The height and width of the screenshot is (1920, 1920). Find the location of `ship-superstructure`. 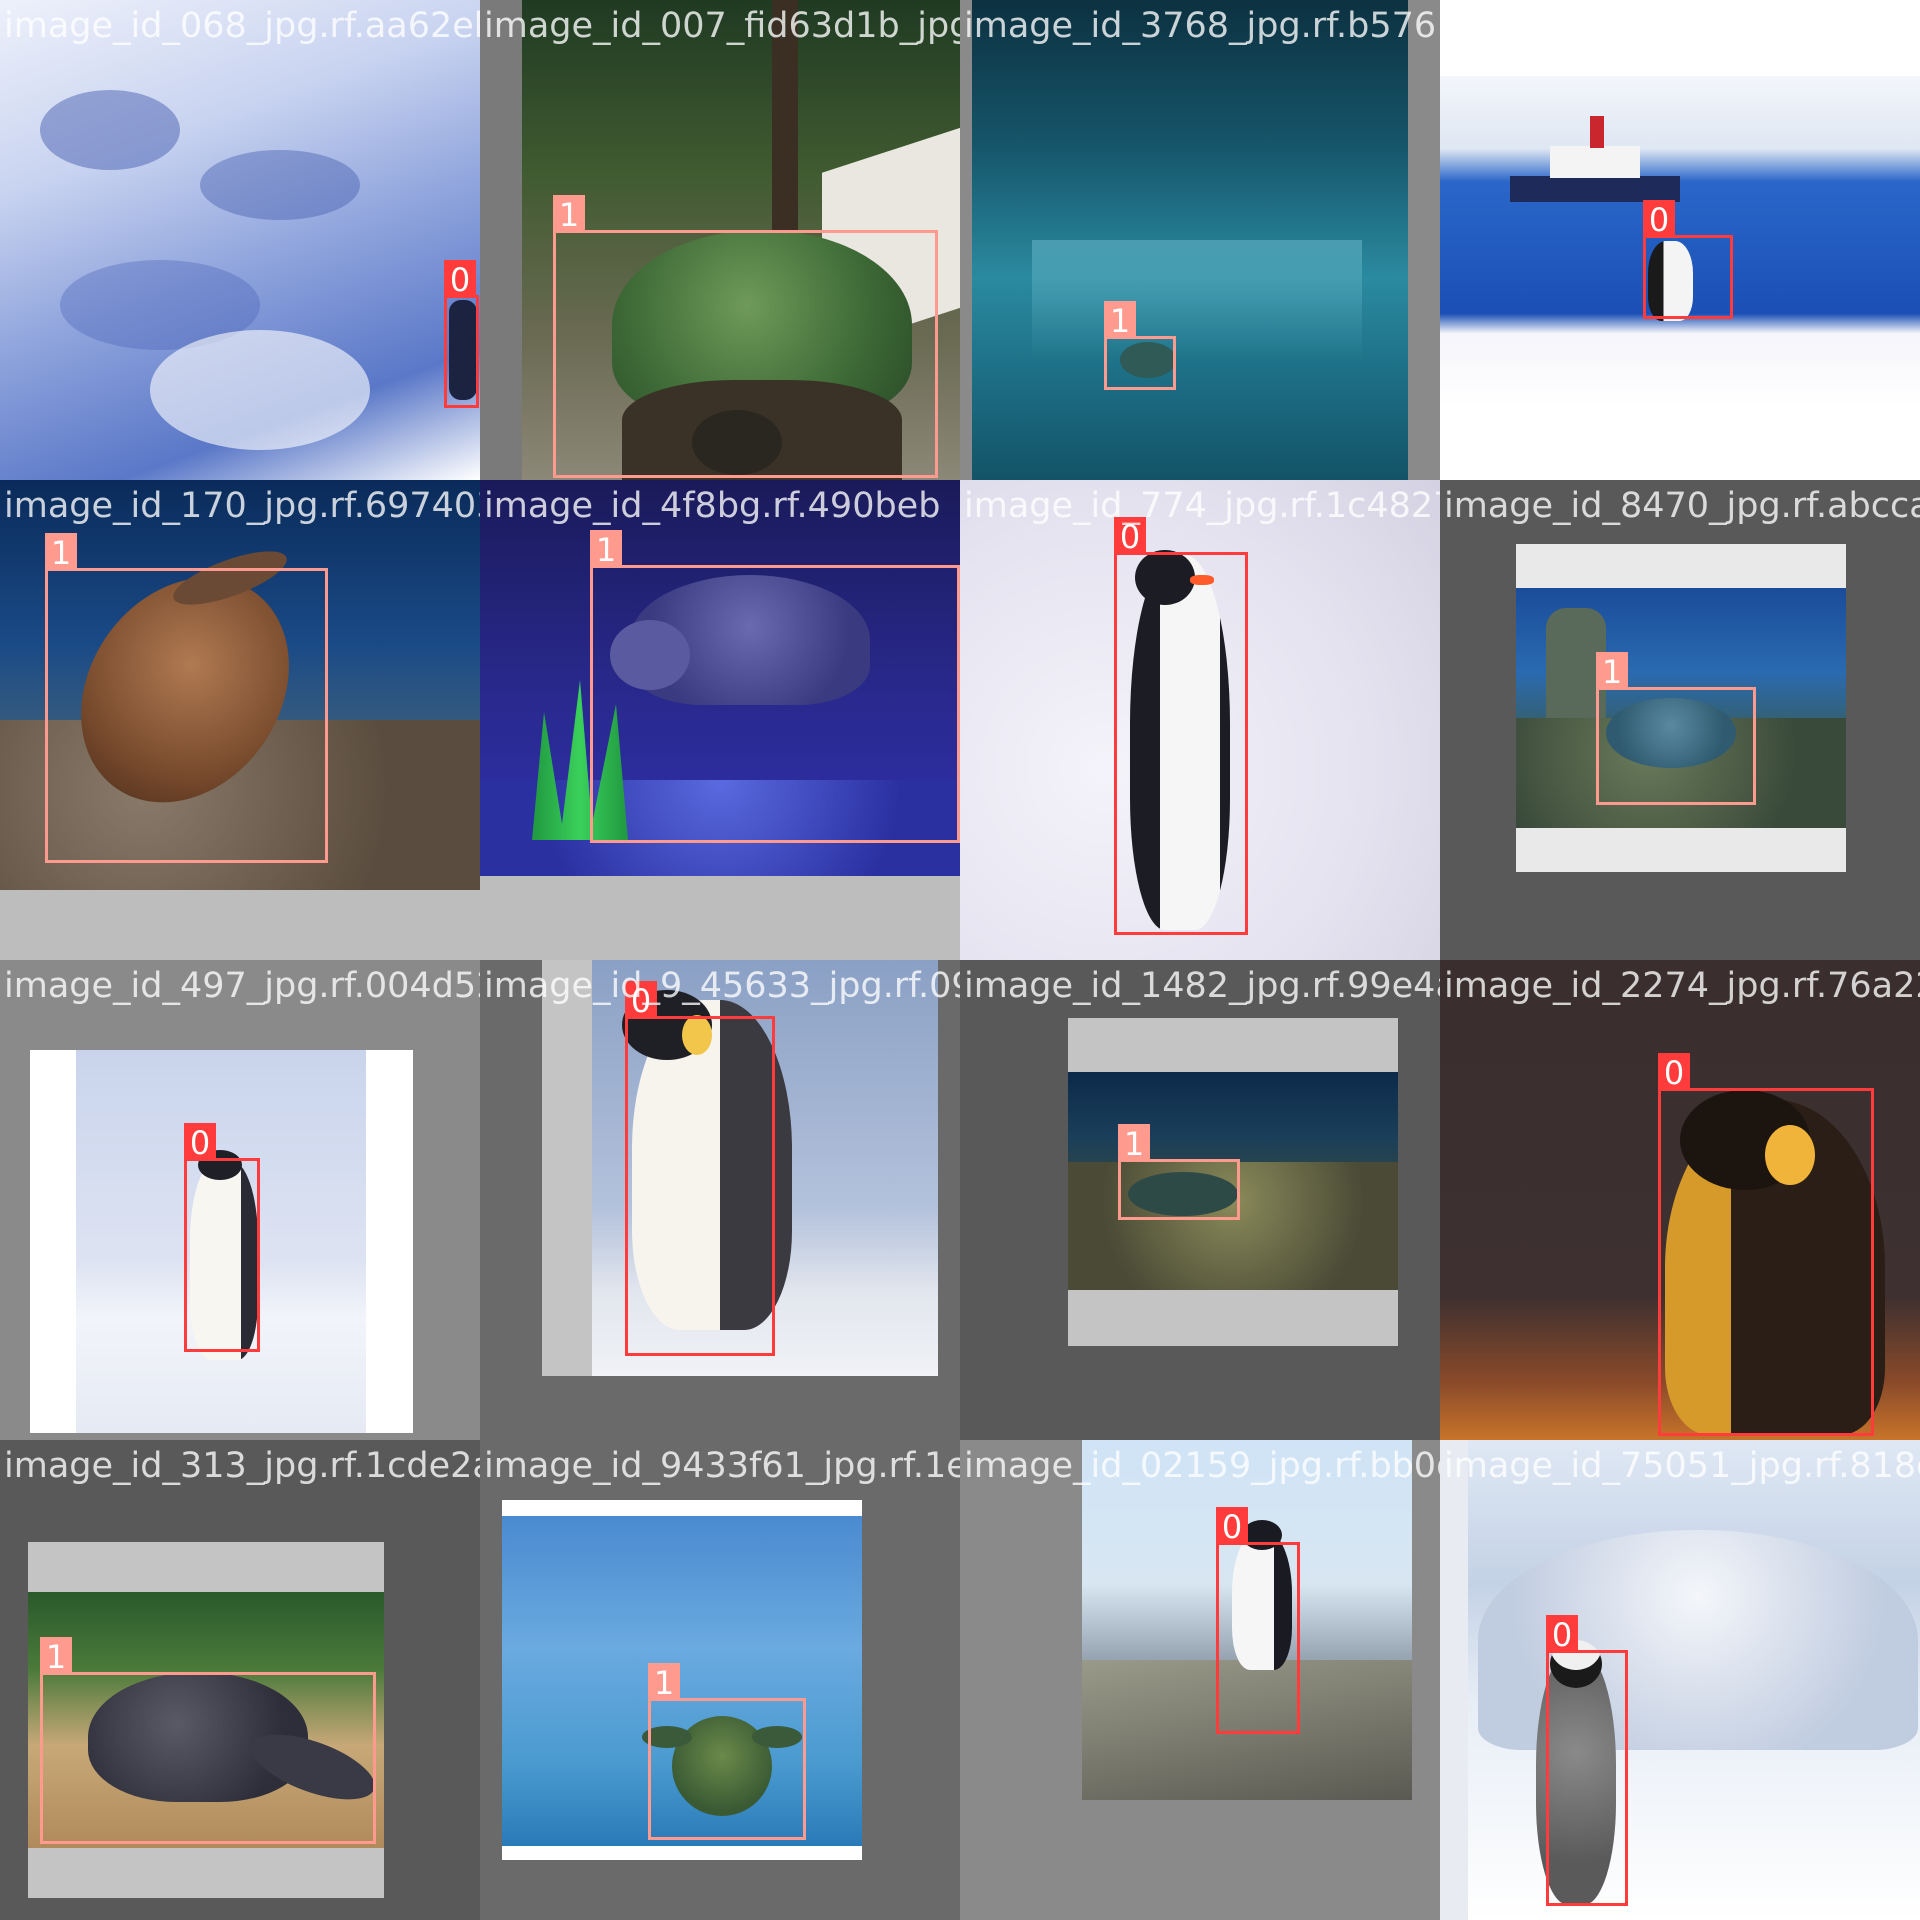

ship-superstructure is located at coordinates (1595, 162).